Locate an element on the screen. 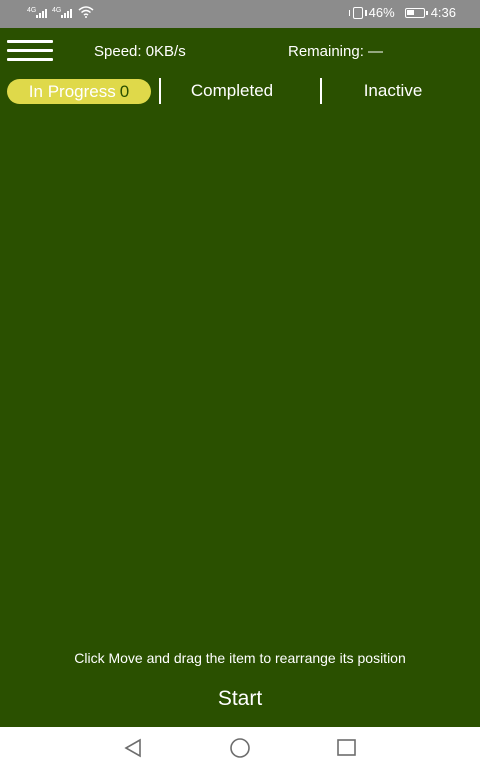  clock: 4:36 is located at coordinates (443, 12).